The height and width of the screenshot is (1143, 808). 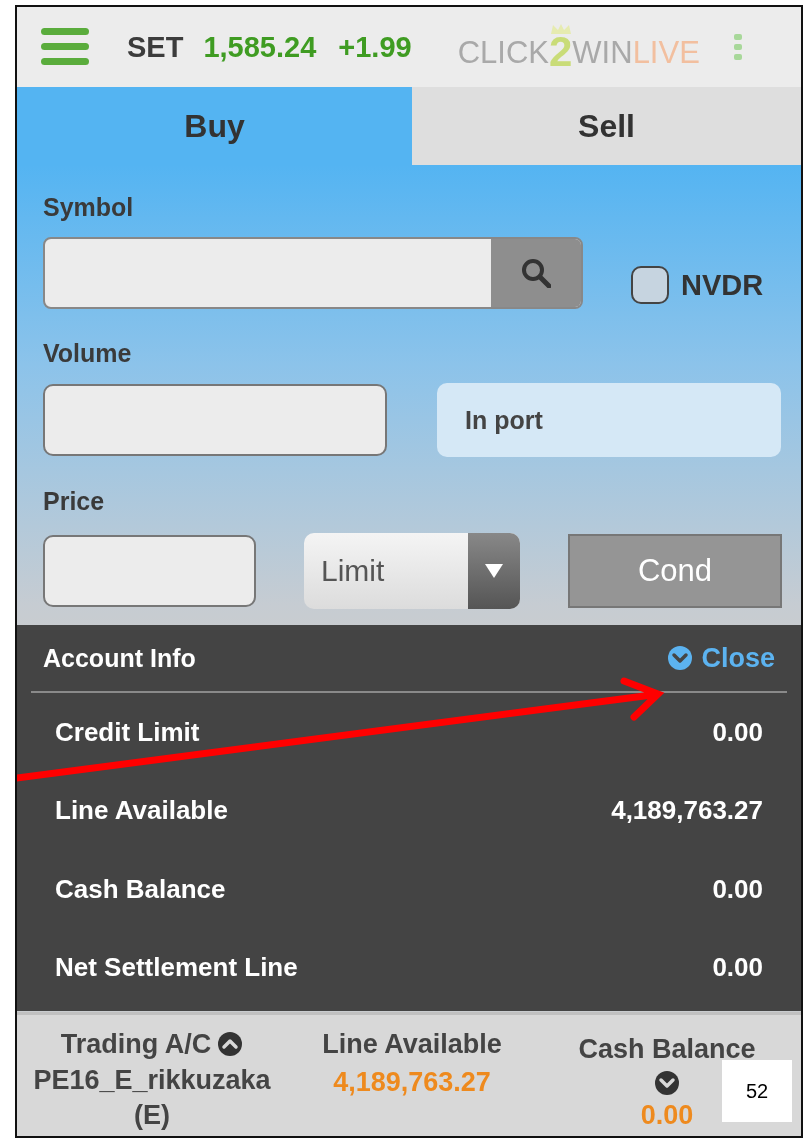 I want to click on dropdown-arrow-icon, so click(x=494, y=571).